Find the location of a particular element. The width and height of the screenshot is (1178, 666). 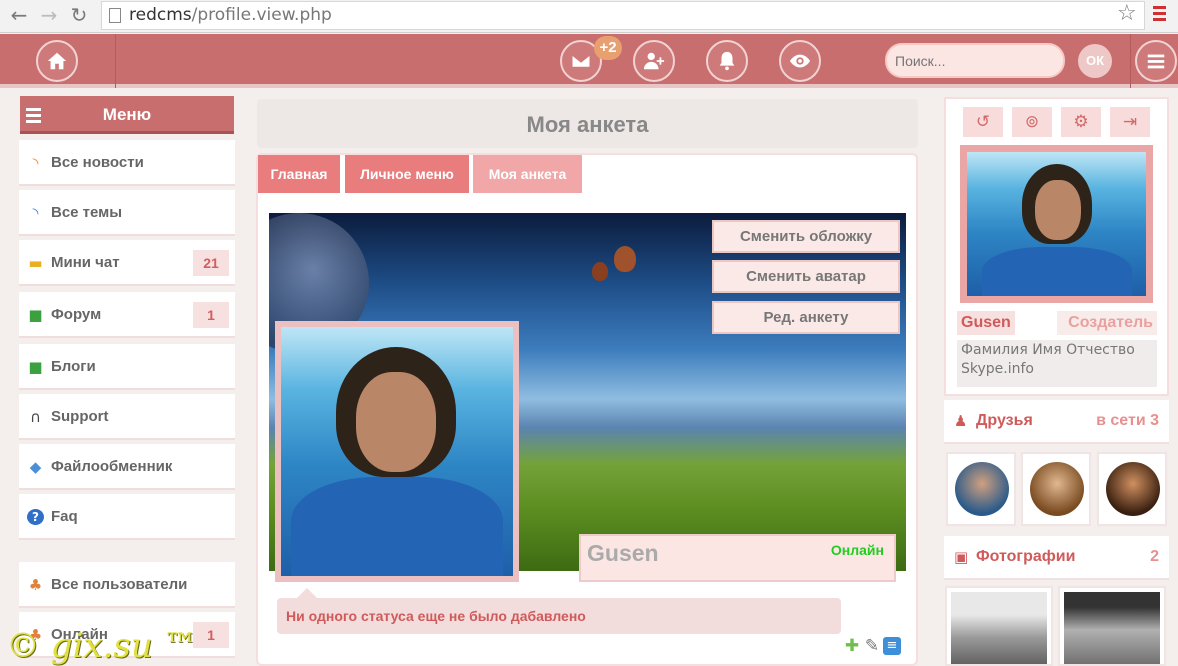

sidebar-item-label: Support is located at coordinates (80, 416).